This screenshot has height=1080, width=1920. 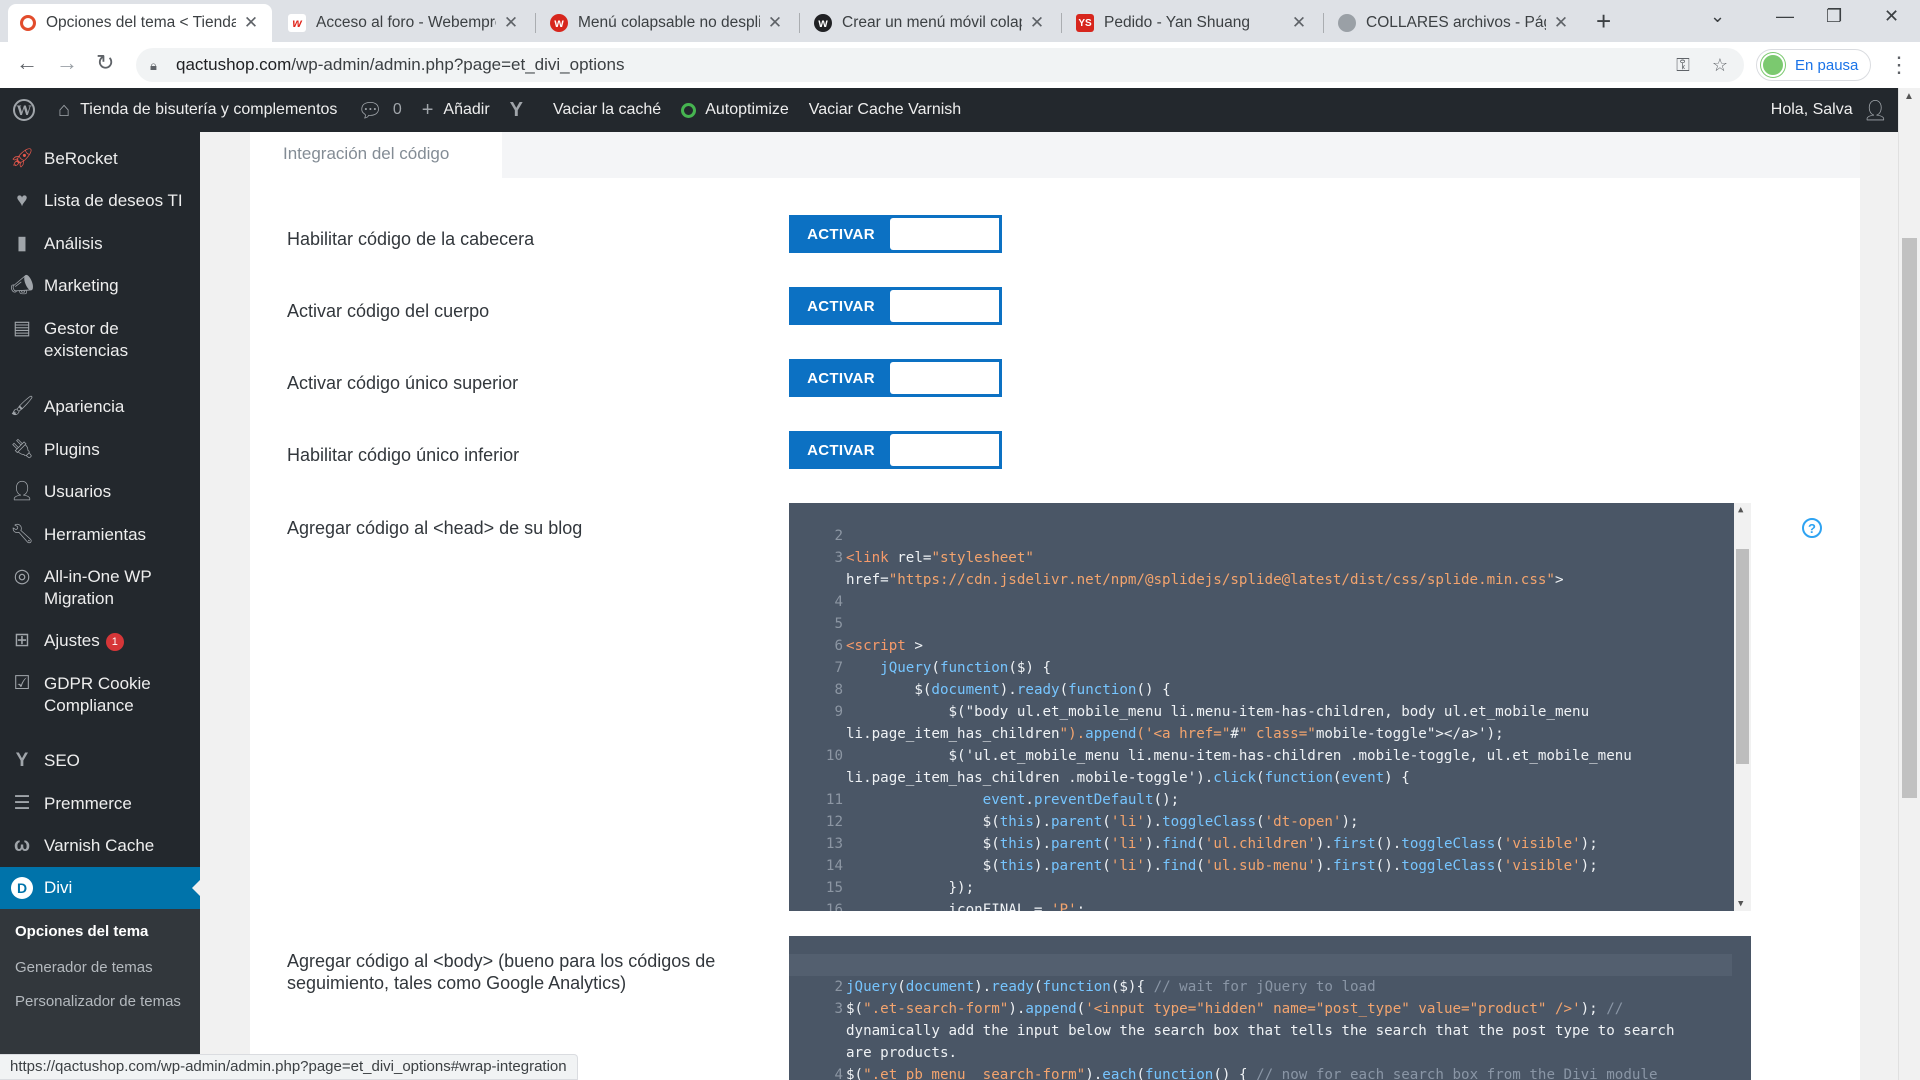 What do you see at coordinates (1270, 668) in the screenshot?
I see `code-line: 7 jQuery(function($) {` at bounding box center [1270, 668].